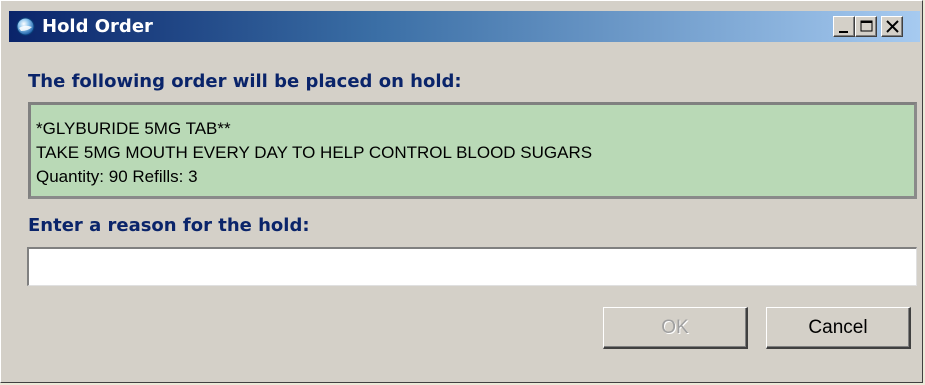  What do you see at coordinates (844, 26) in the screenshot?
I see `minimize-button` at bounding box center [844, 26].